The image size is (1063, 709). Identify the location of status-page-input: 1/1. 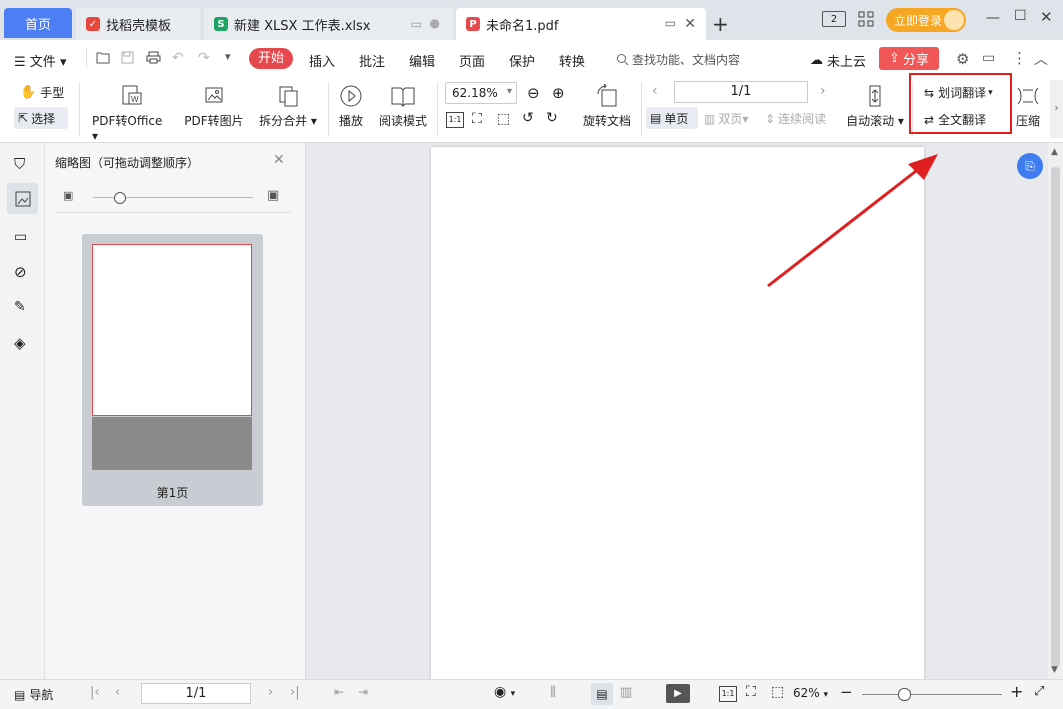
(196, 693).